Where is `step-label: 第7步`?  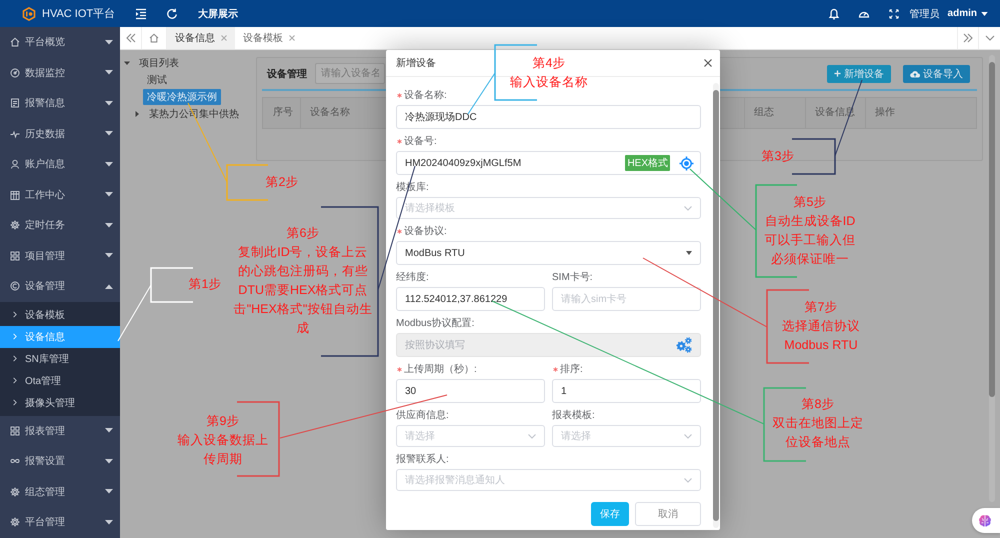
step-label: 第7步 is located at coordinates (821, 307).